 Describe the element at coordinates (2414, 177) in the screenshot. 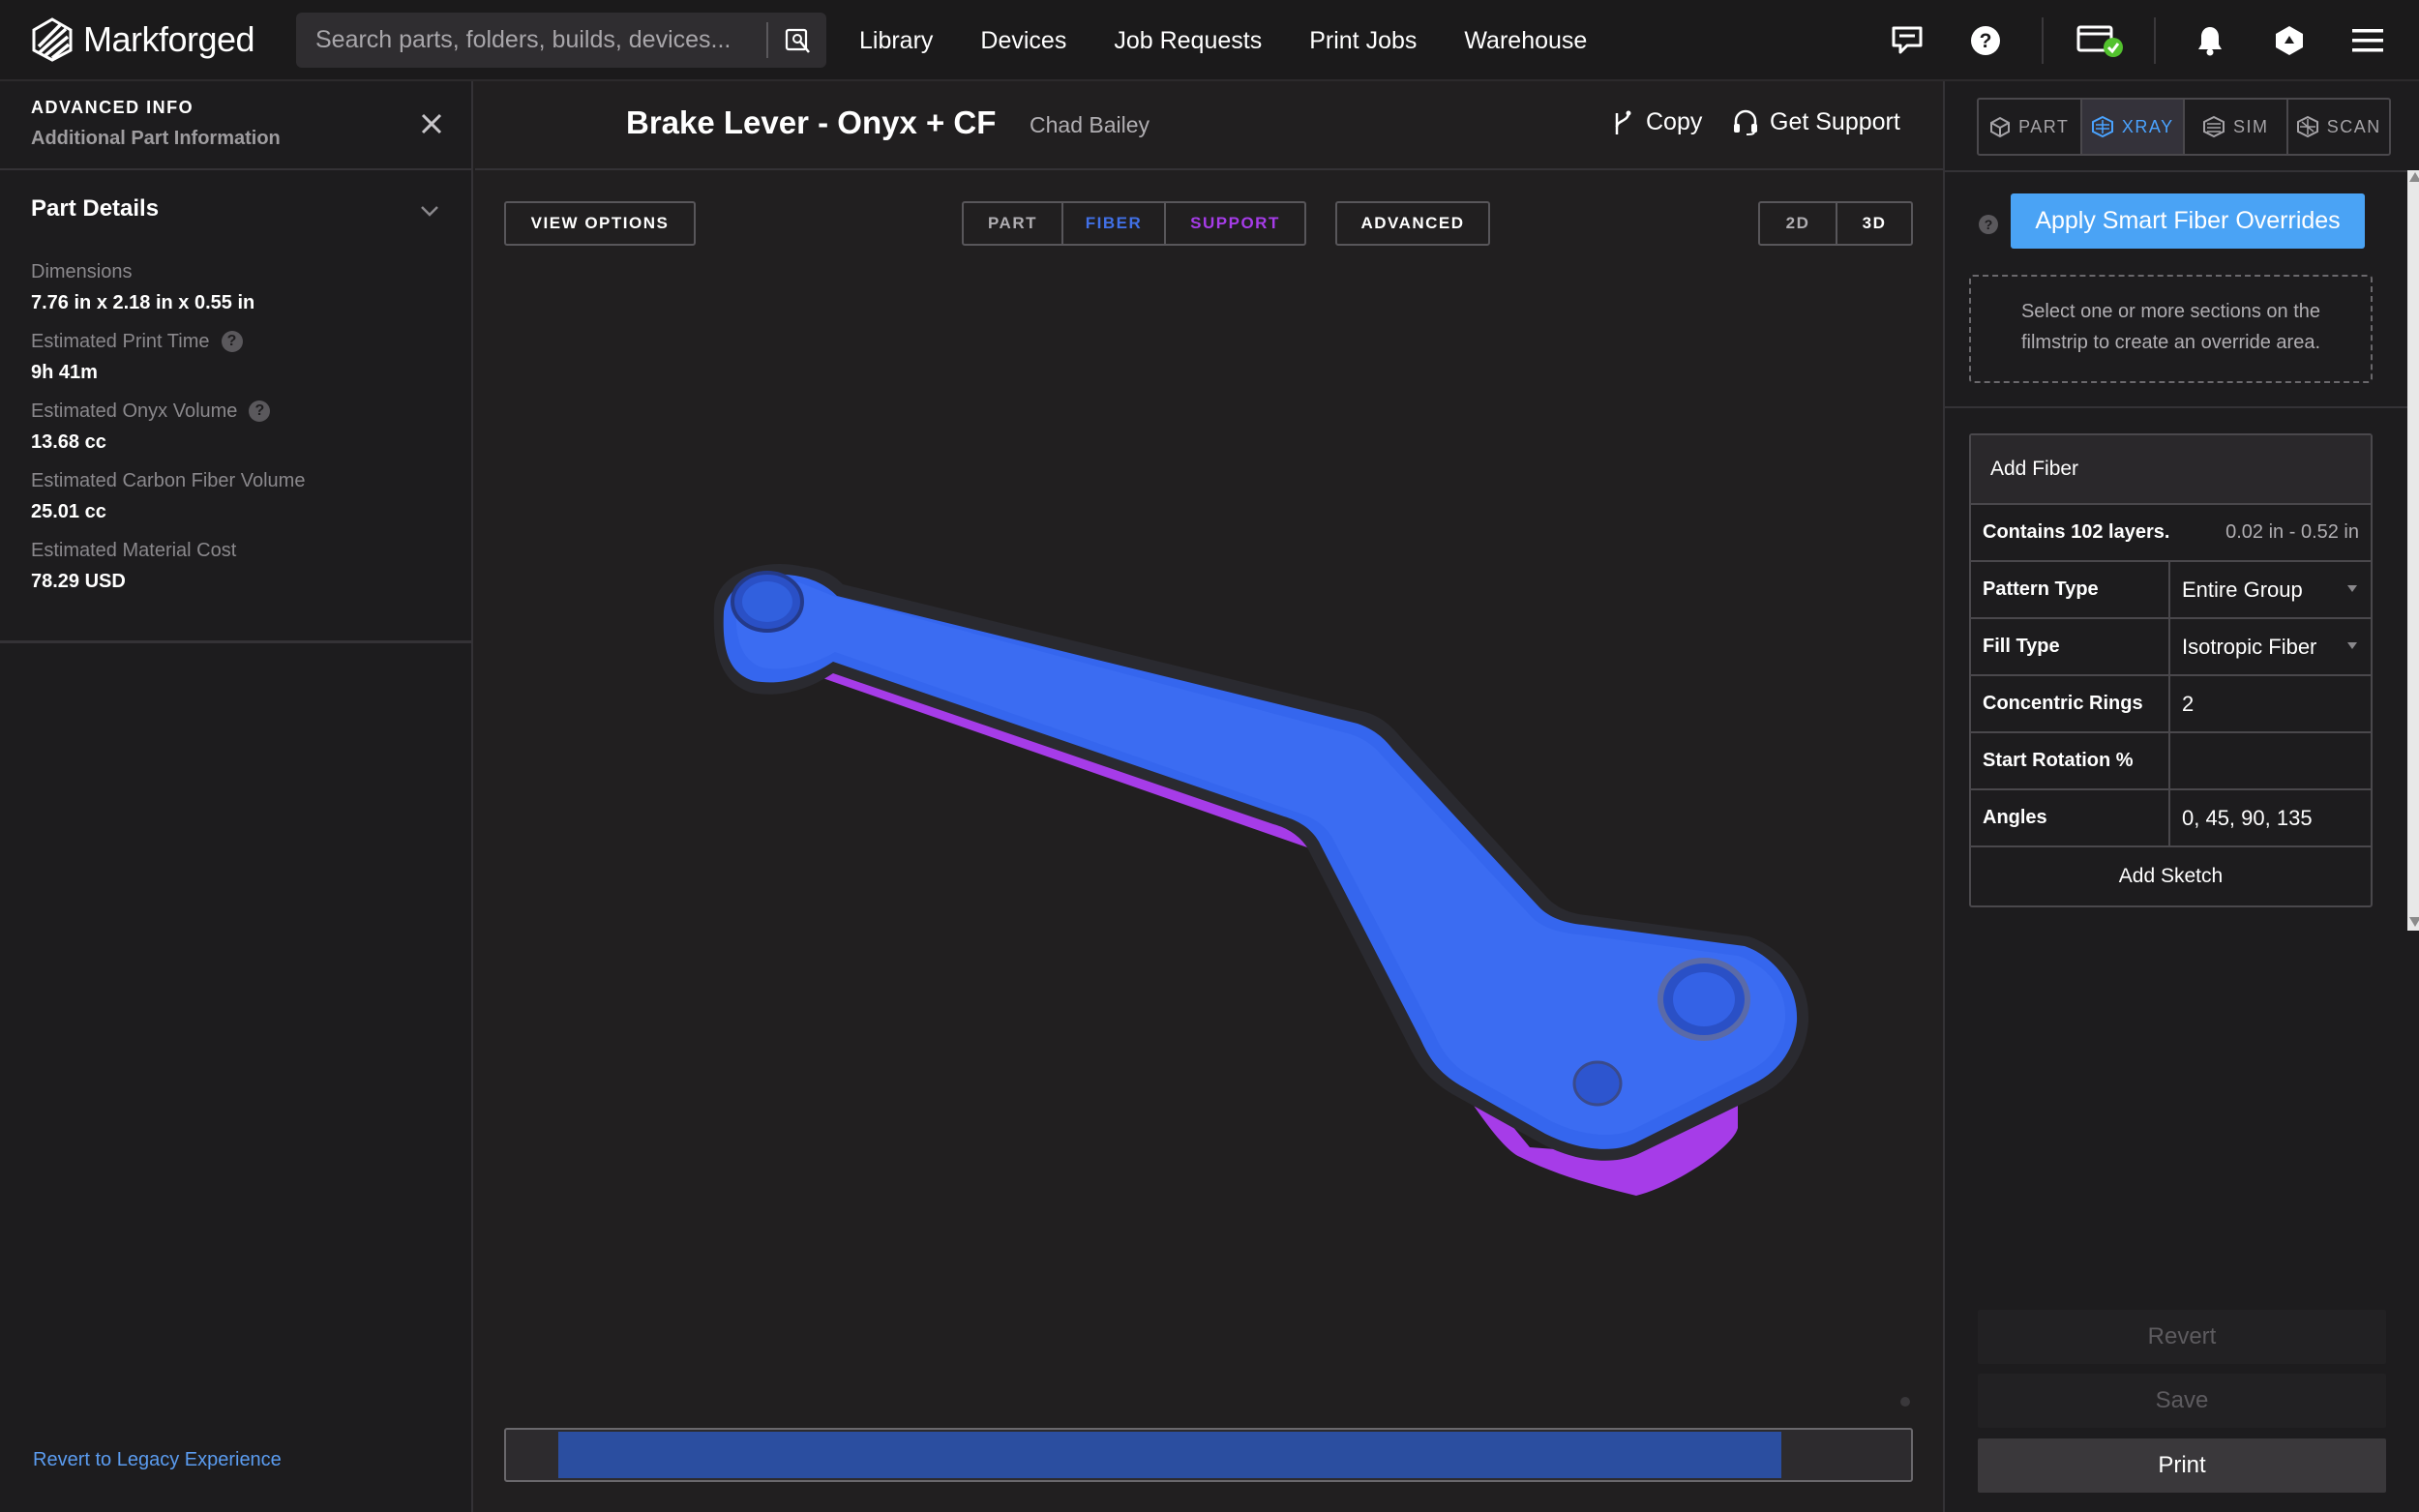

I see `scroll-up-icon` at that location.